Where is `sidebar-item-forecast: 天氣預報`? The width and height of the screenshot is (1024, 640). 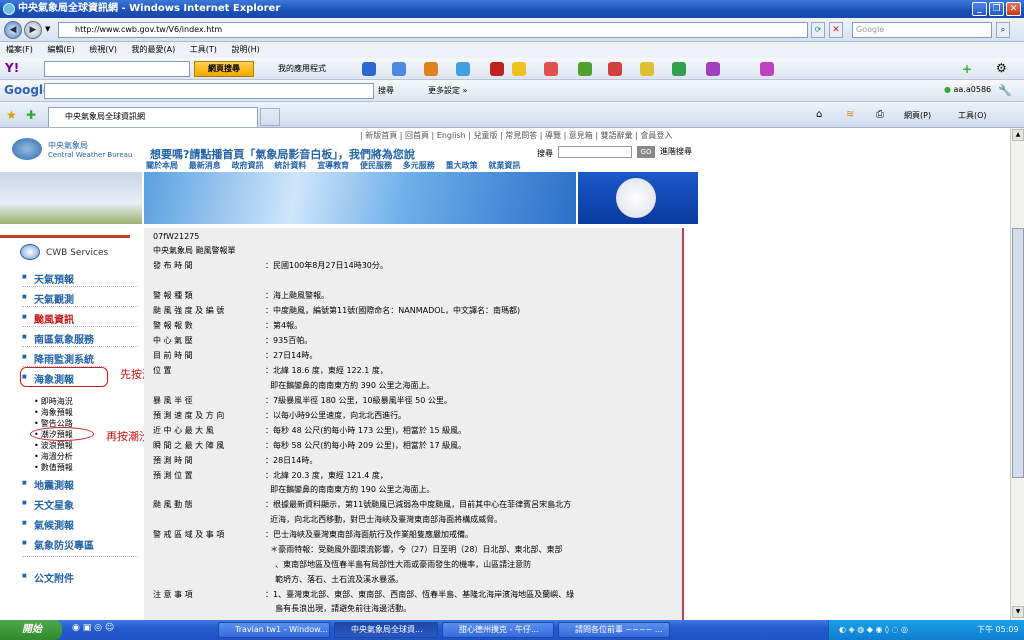 sidebar-item-forecast: 天氣預報 is located at coordinates (48, 278).